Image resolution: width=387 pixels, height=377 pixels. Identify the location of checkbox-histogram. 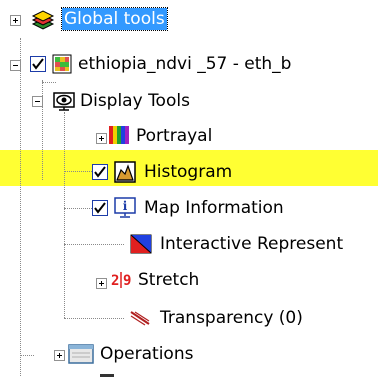
(100, 172).